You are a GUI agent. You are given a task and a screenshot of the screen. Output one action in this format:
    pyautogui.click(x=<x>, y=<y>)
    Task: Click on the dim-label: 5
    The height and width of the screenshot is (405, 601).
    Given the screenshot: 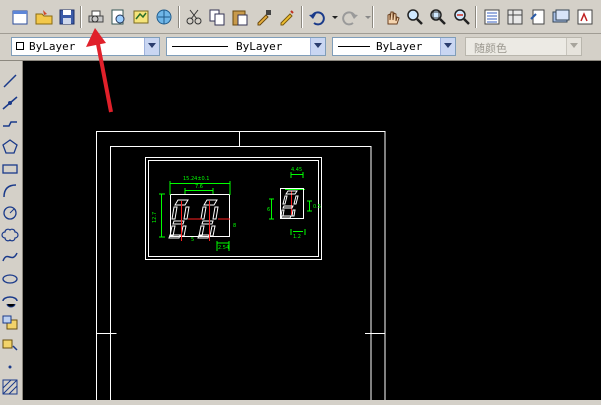 What is the action you would take?
    pyautogui.click(x=192, y=240)
    